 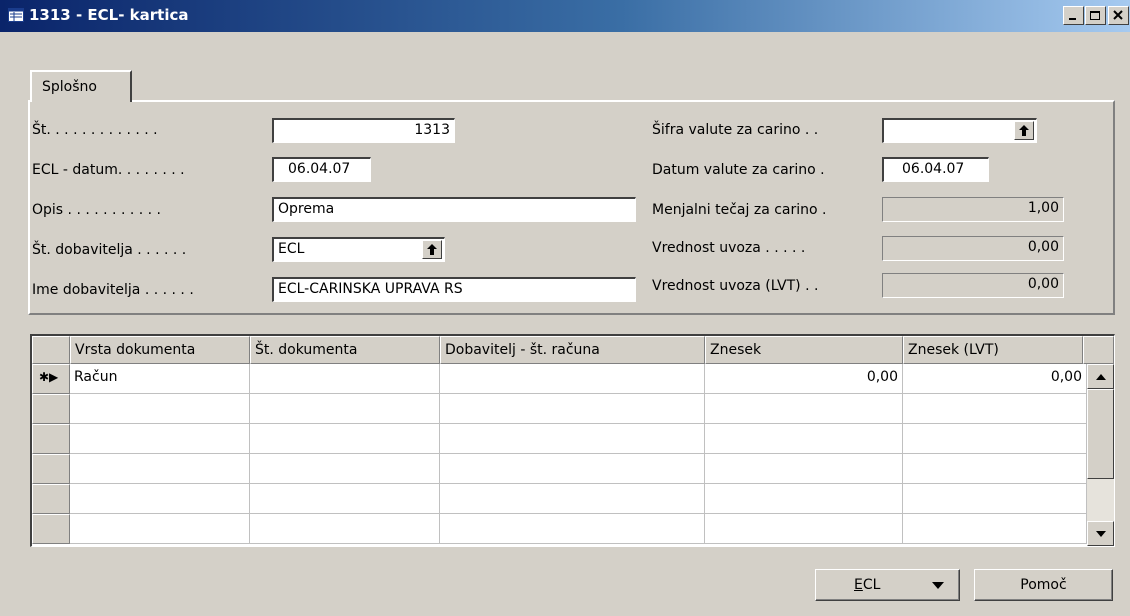 I want to click on current-row-marker: ✱▶, so click(x=49, y=377).